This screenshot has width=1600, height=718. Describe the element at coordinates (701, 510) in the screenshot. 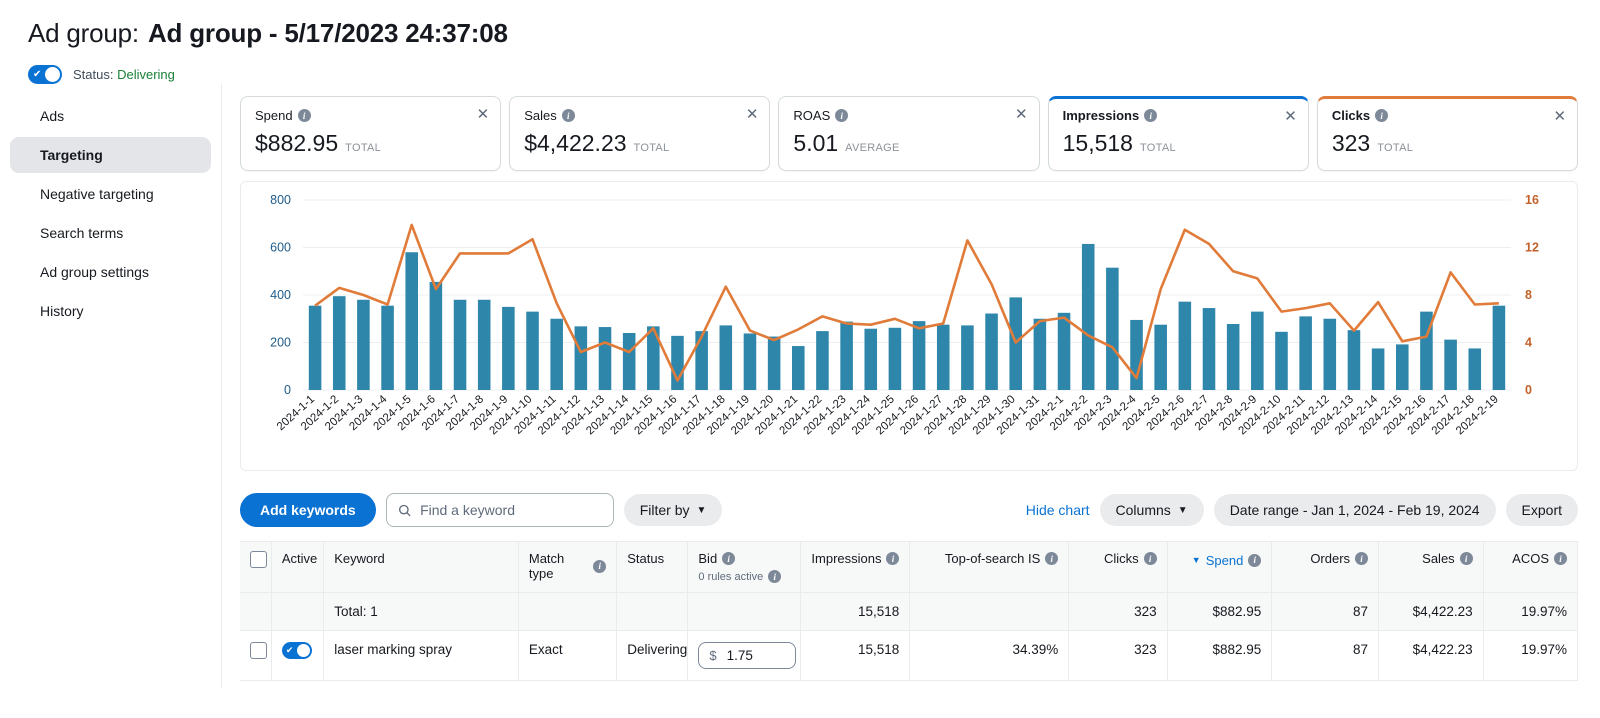

I see `chevron-down-icon: ▼` at that location.